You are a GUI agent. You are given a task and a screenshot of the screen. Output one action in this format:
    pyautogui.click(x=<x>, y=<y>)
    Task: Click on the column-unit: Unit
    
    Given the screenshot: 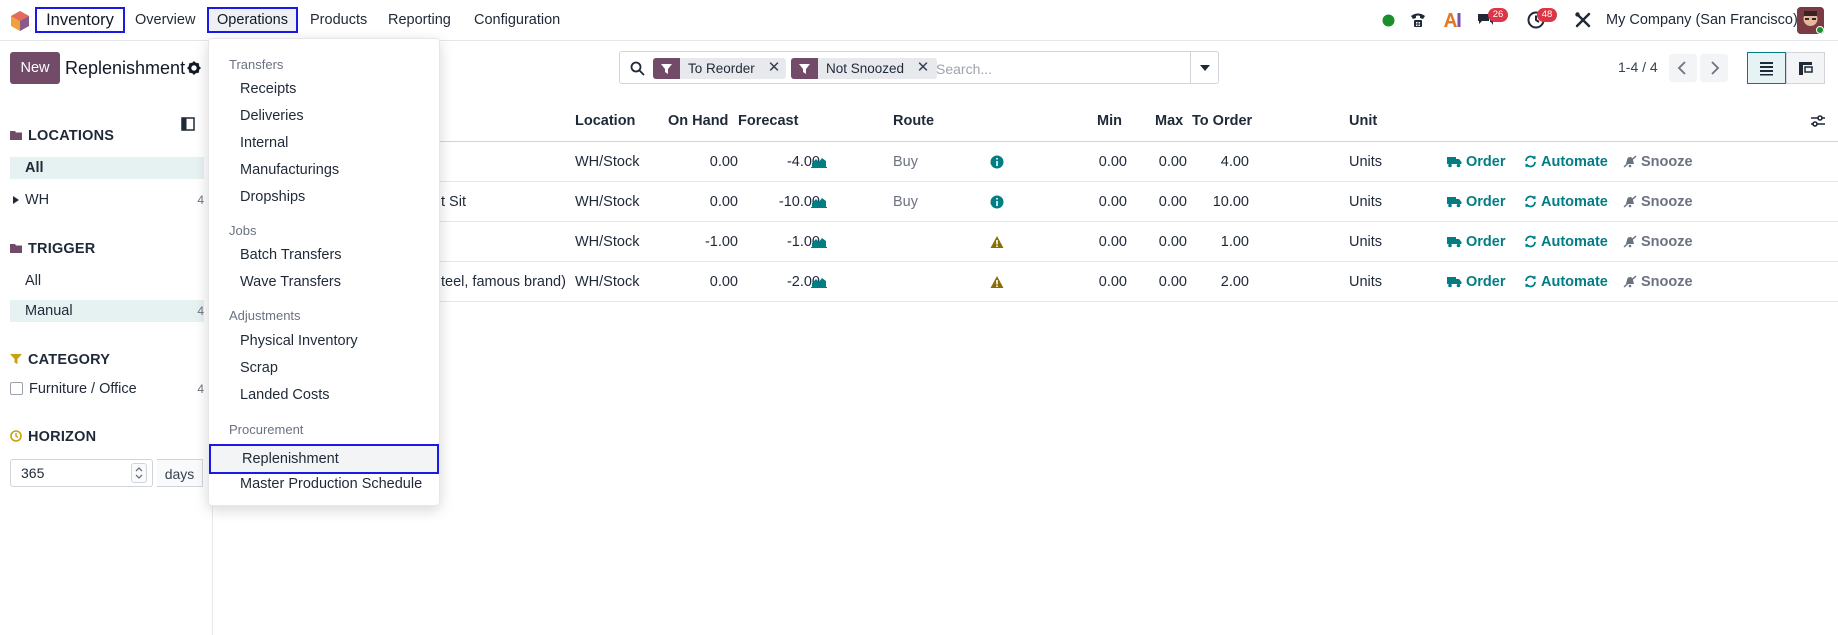 What is the action you would take?
    pyautogui.click(x=1363, y=121)
    